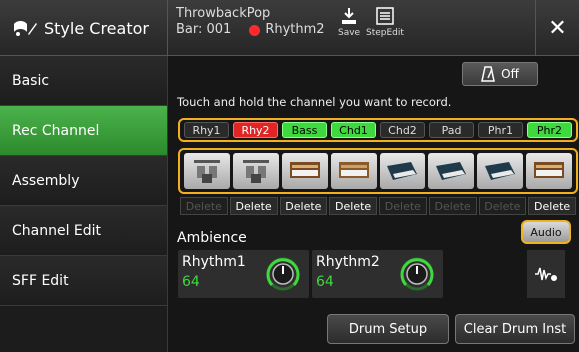 This screenshot has height=352, width=579. What do you see at coordinates (212, 238) in the screenshot?
I see `ambience-label: Ambience` at bounding box center [212, 238].